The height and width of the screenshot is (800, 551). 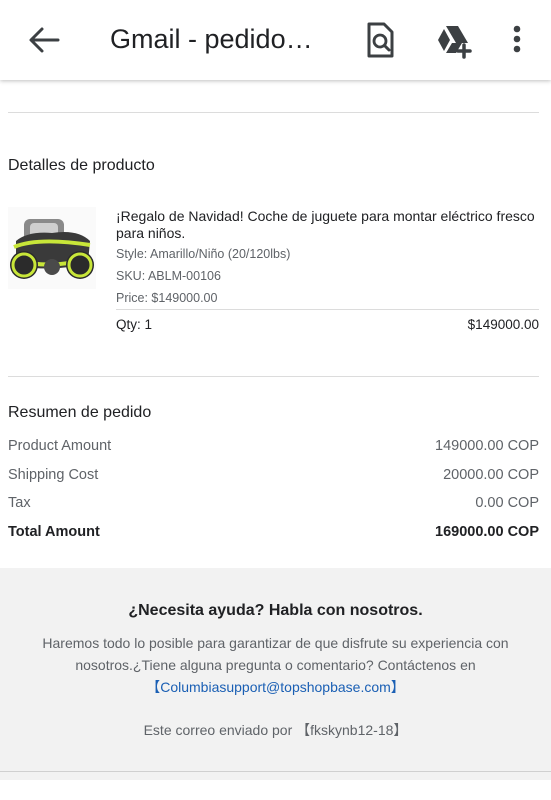 What do you see at coordinates (491, 475) in the screenshot?
I see `summary-value-shipping-cost: 20000.00 COP` at bounding box center [491, 475].